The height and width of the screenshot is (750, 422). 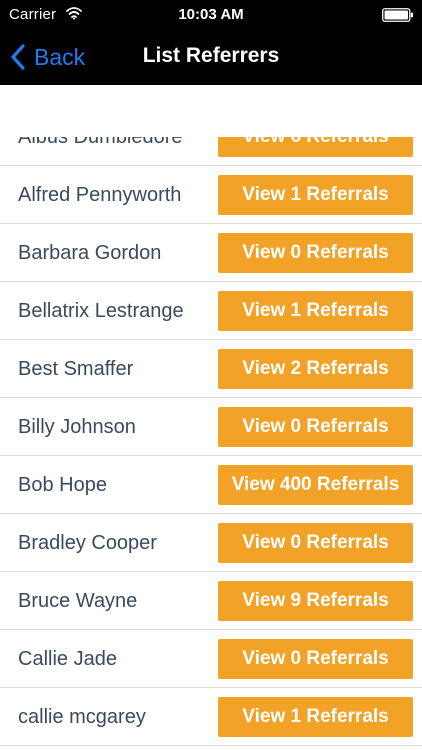 What do you see at coordinates (67, 659) in the screenshot?
I see `referrer-name: Callie Jade` at bounding box center [67, 659].